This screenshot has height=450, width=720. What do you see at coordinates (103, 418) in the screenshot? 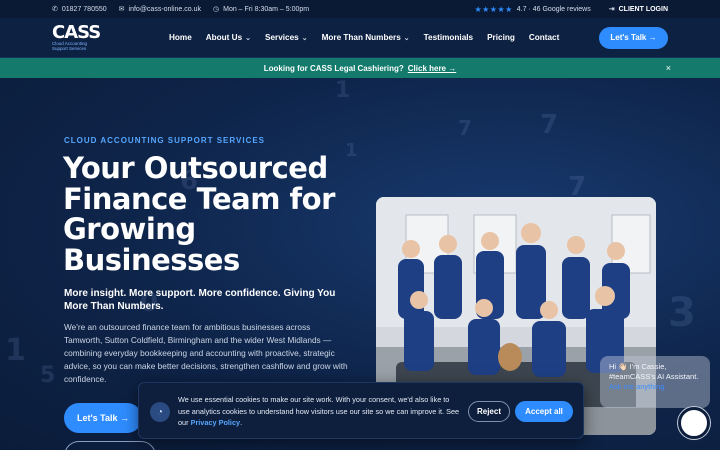
I see `lets-talk-hero-button: Let's Talk →` at bounding box center [103, 418].